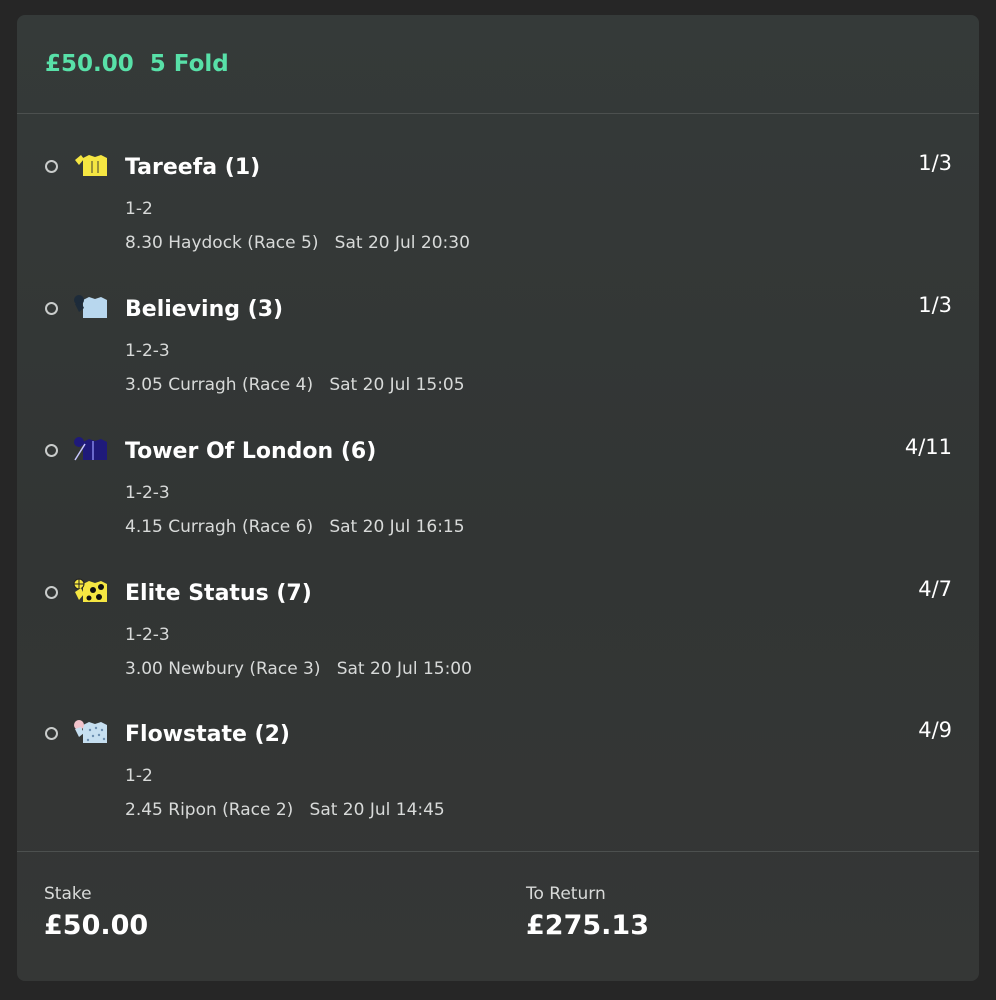 The width and height of the screenshot is (996, 1000). What do you see at coordinates (90, 306) in the screenshot?
I see `light-blue-jockey-silk-icon` at bounding box center [90, 306].